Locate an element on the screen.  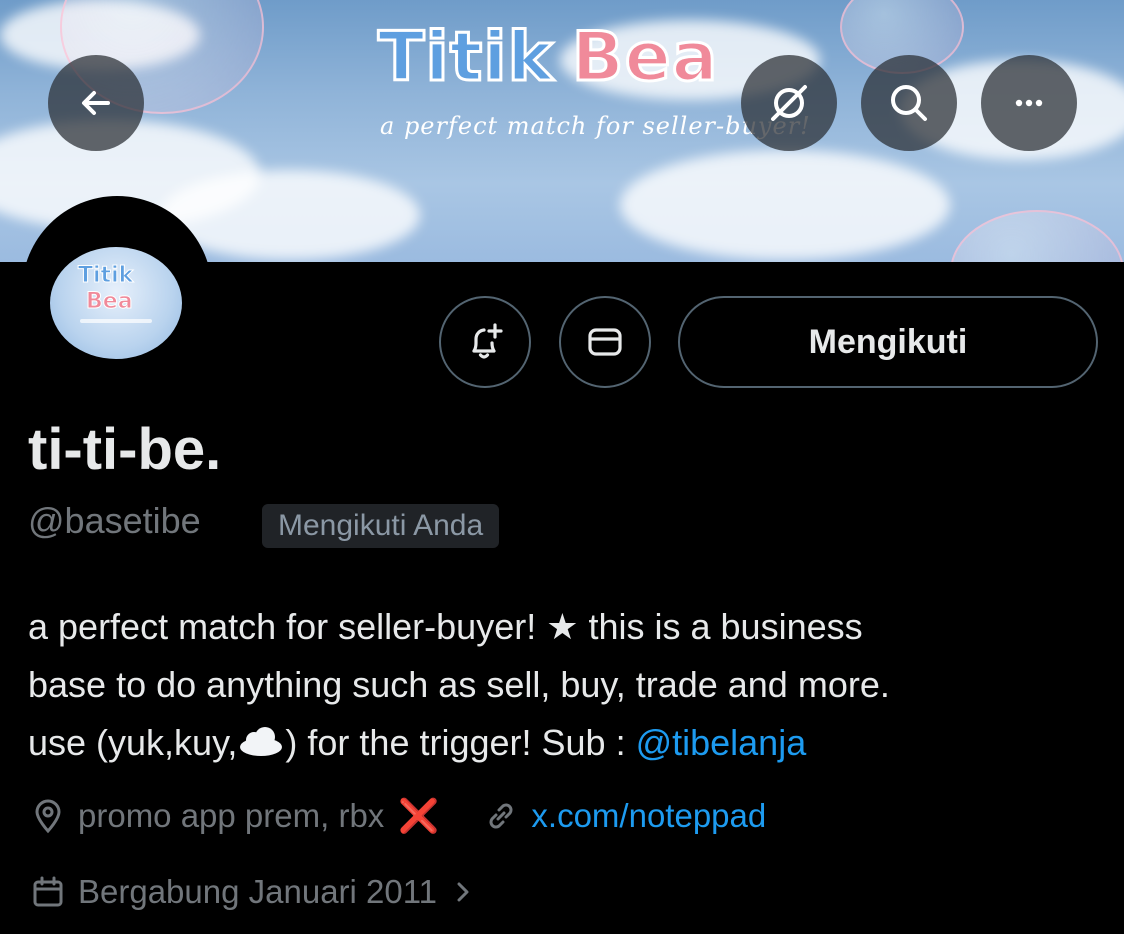
search-button is located at coordinates (909, 103).